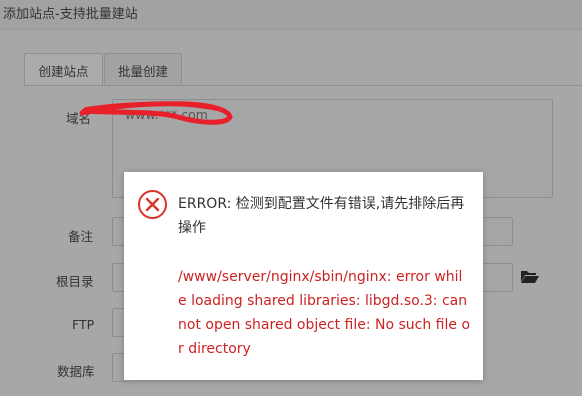 This screenshot has height=396, width=582. Describe the element at coordinates (143, 69) in the screenshot. I see `tab-batch-create: 批量创建` at that location.